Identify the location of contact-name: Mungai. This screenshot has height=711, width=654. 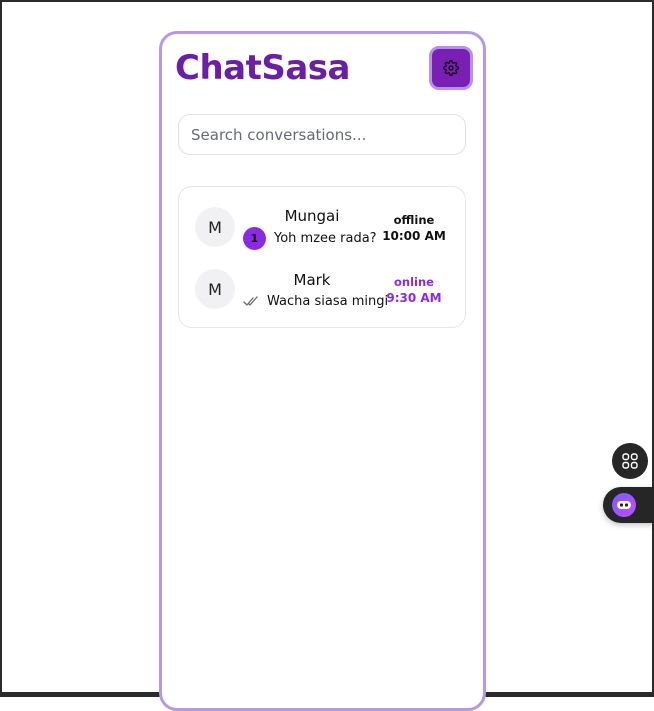
(312, 216).